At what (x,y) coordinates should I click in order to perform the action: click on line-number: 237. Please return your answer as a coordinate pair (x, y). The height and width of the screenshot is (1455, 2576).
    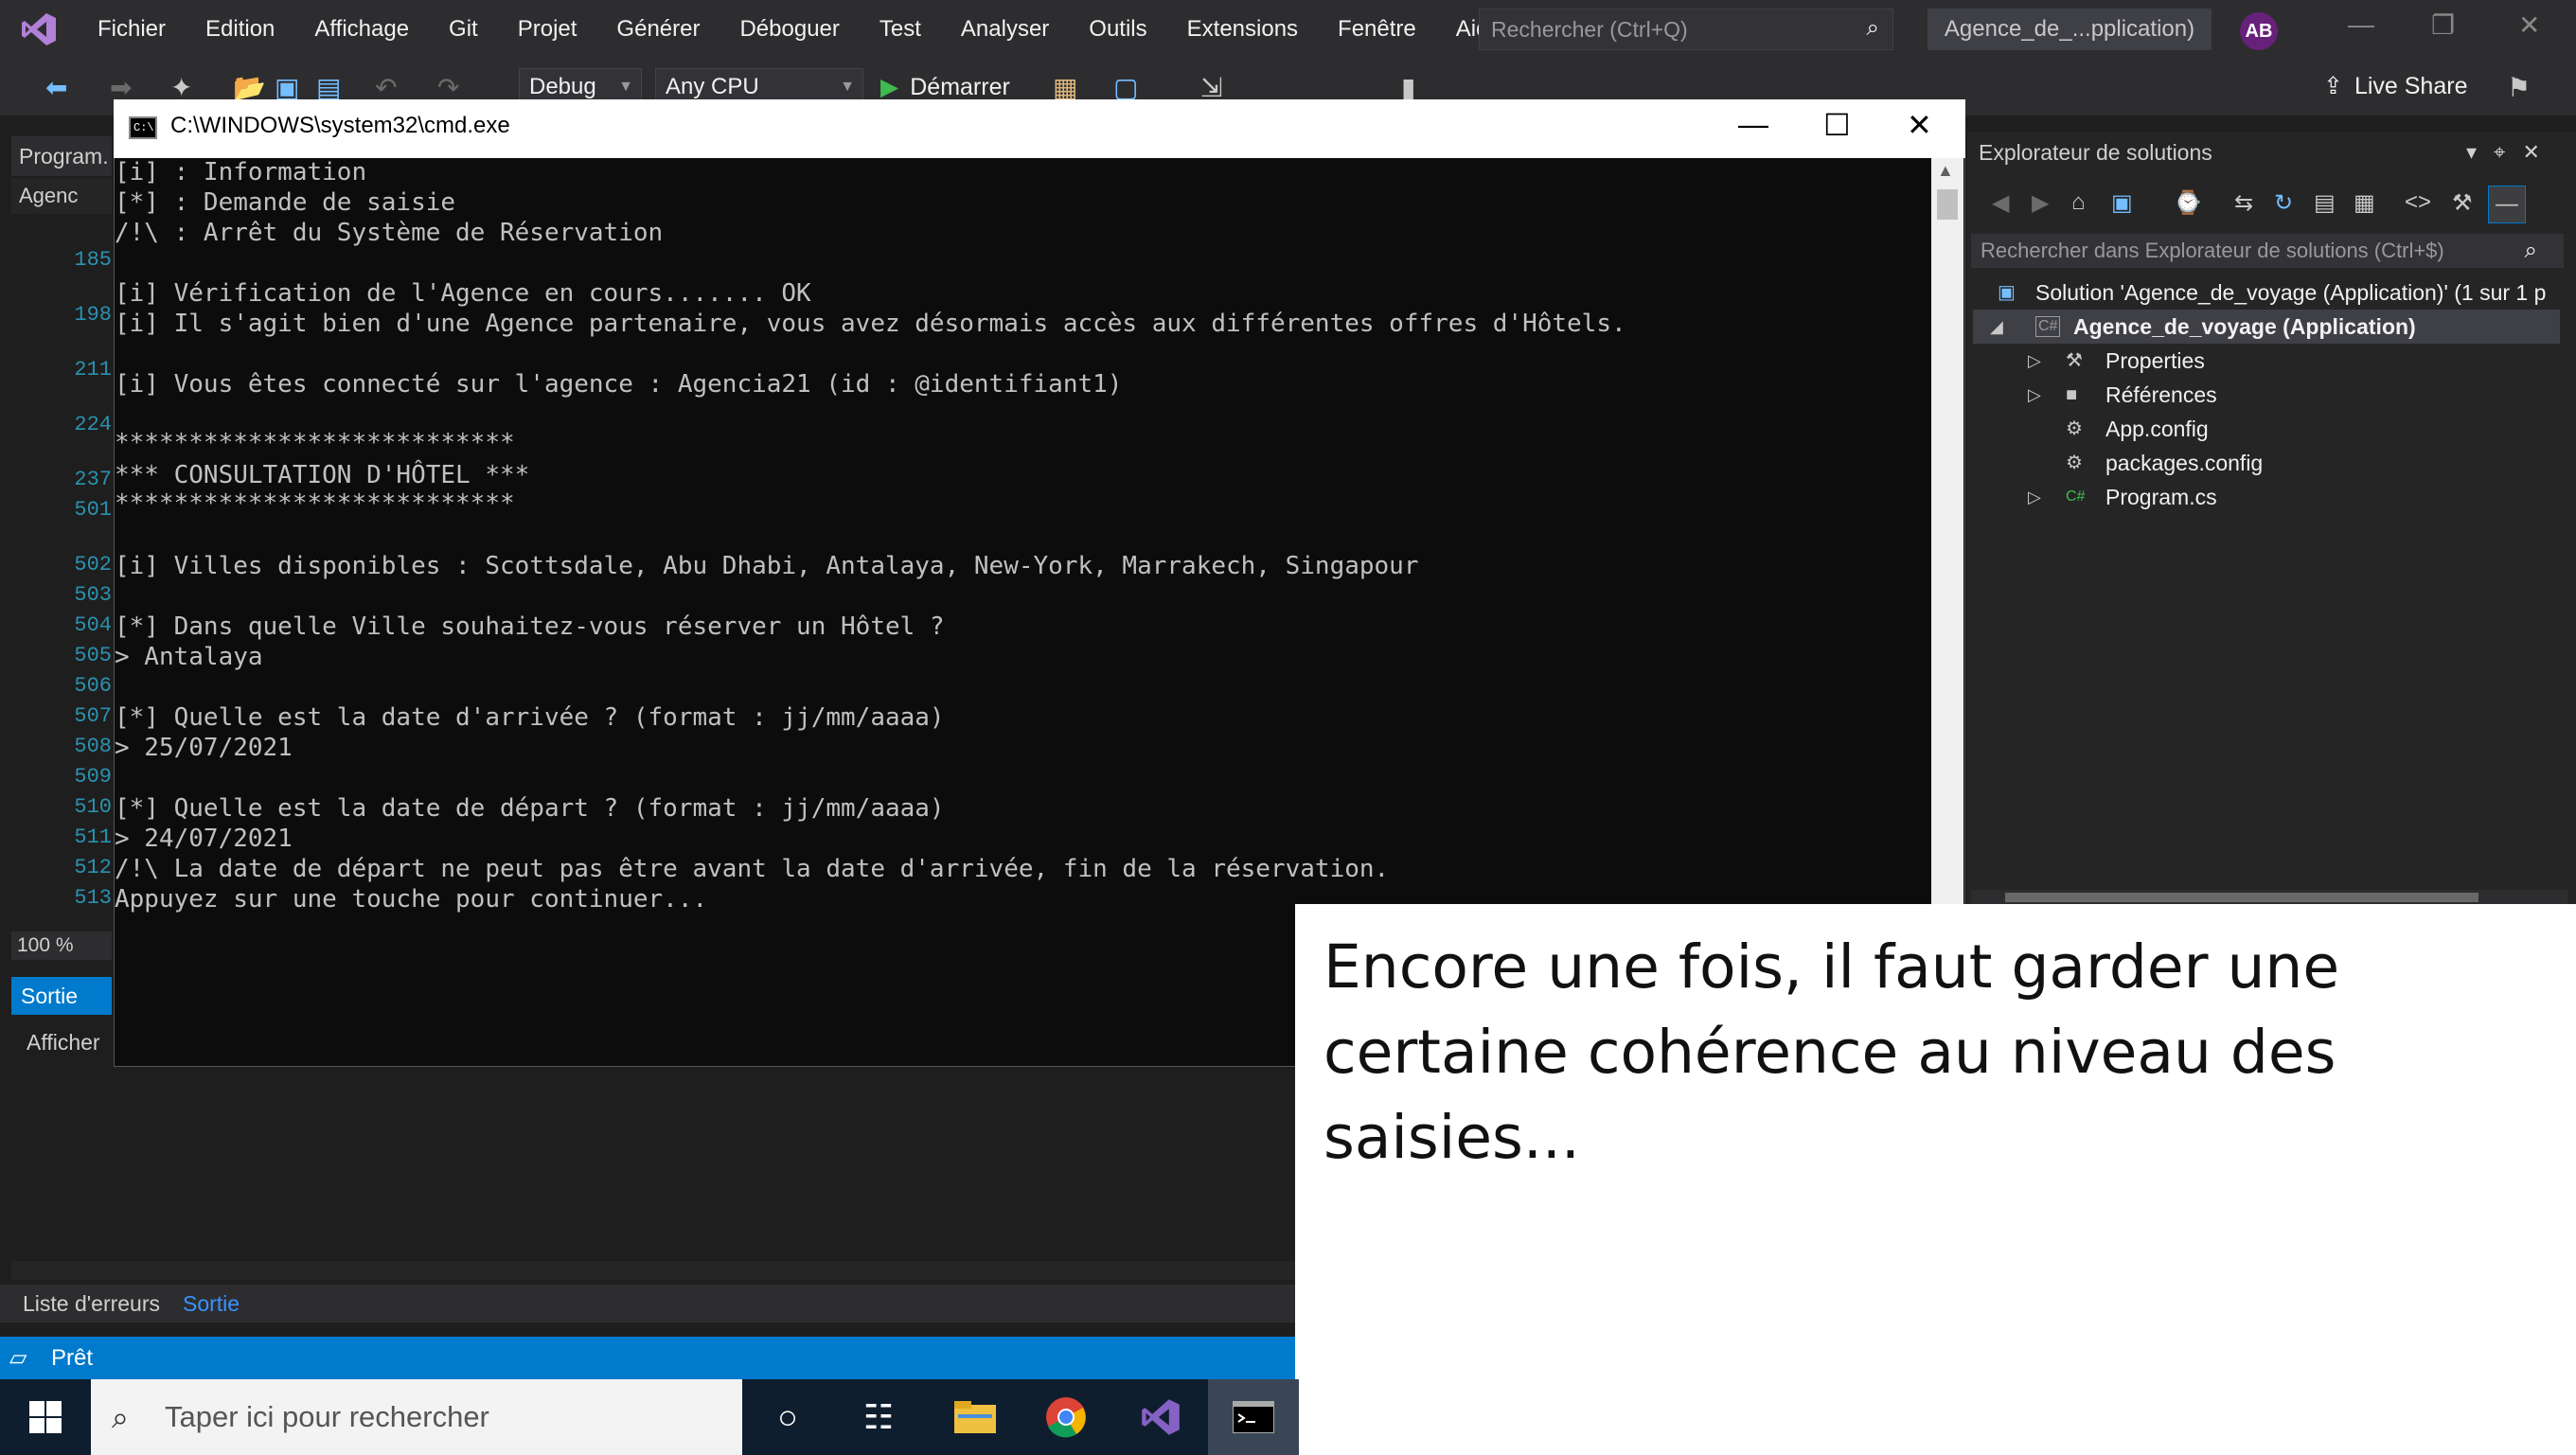
    Looking at the image, I should click on (93, 479).